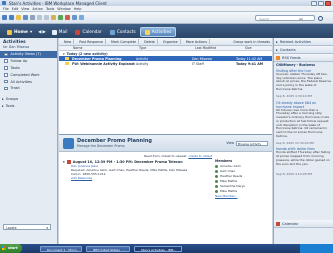 The width and height of the screenshot is (333, 253). What do you see at coordinates (60, 32) in the screenshot?
I see `tab-mail: Mail` at bounding box center [60, 32].